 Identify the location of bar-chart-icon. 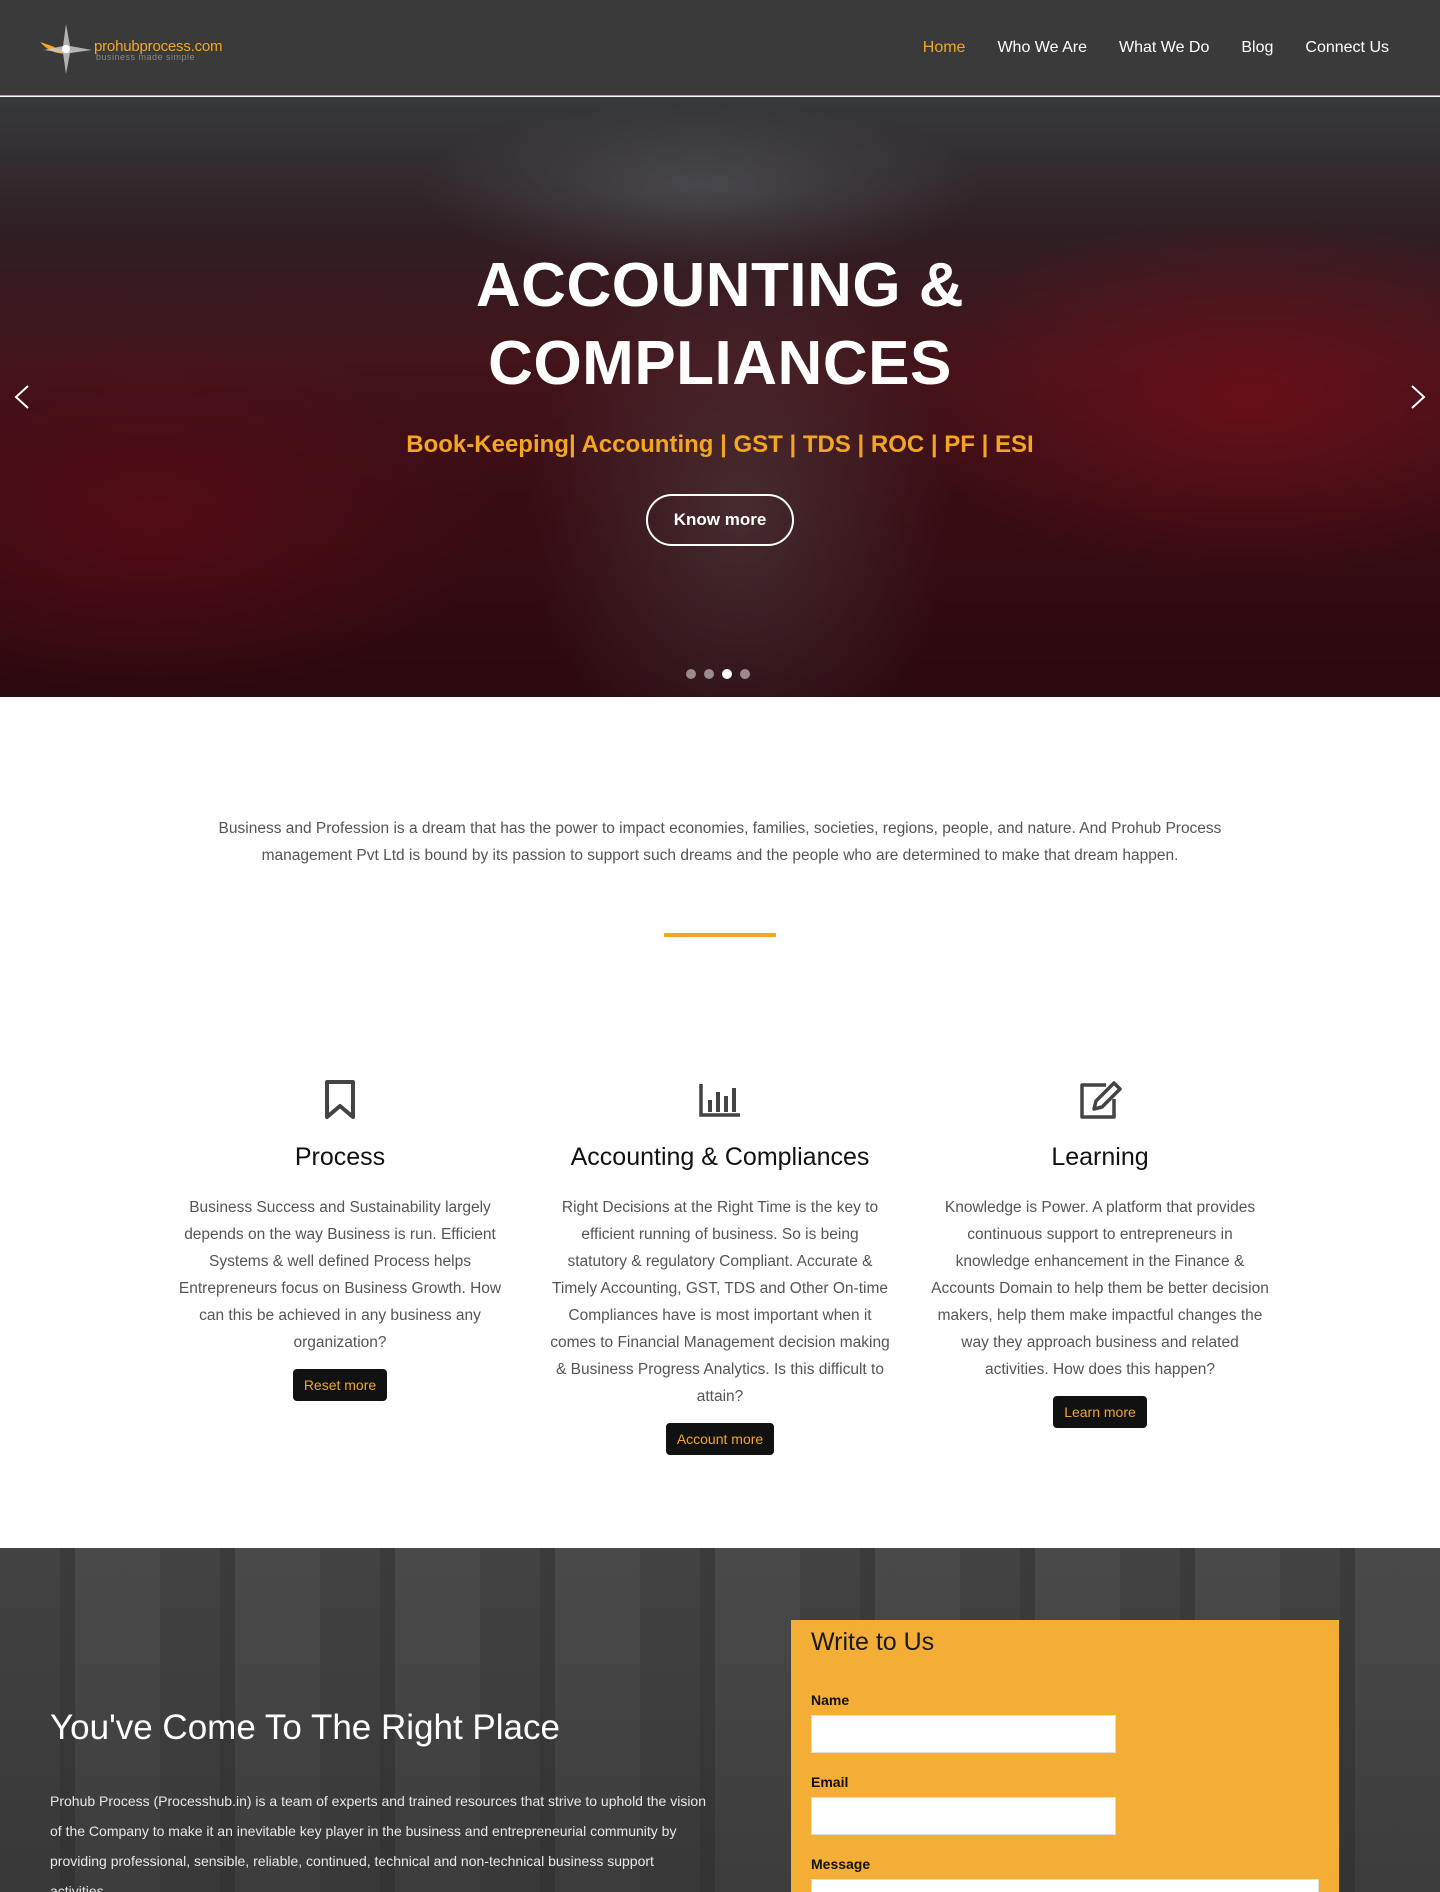
(719, 1100).